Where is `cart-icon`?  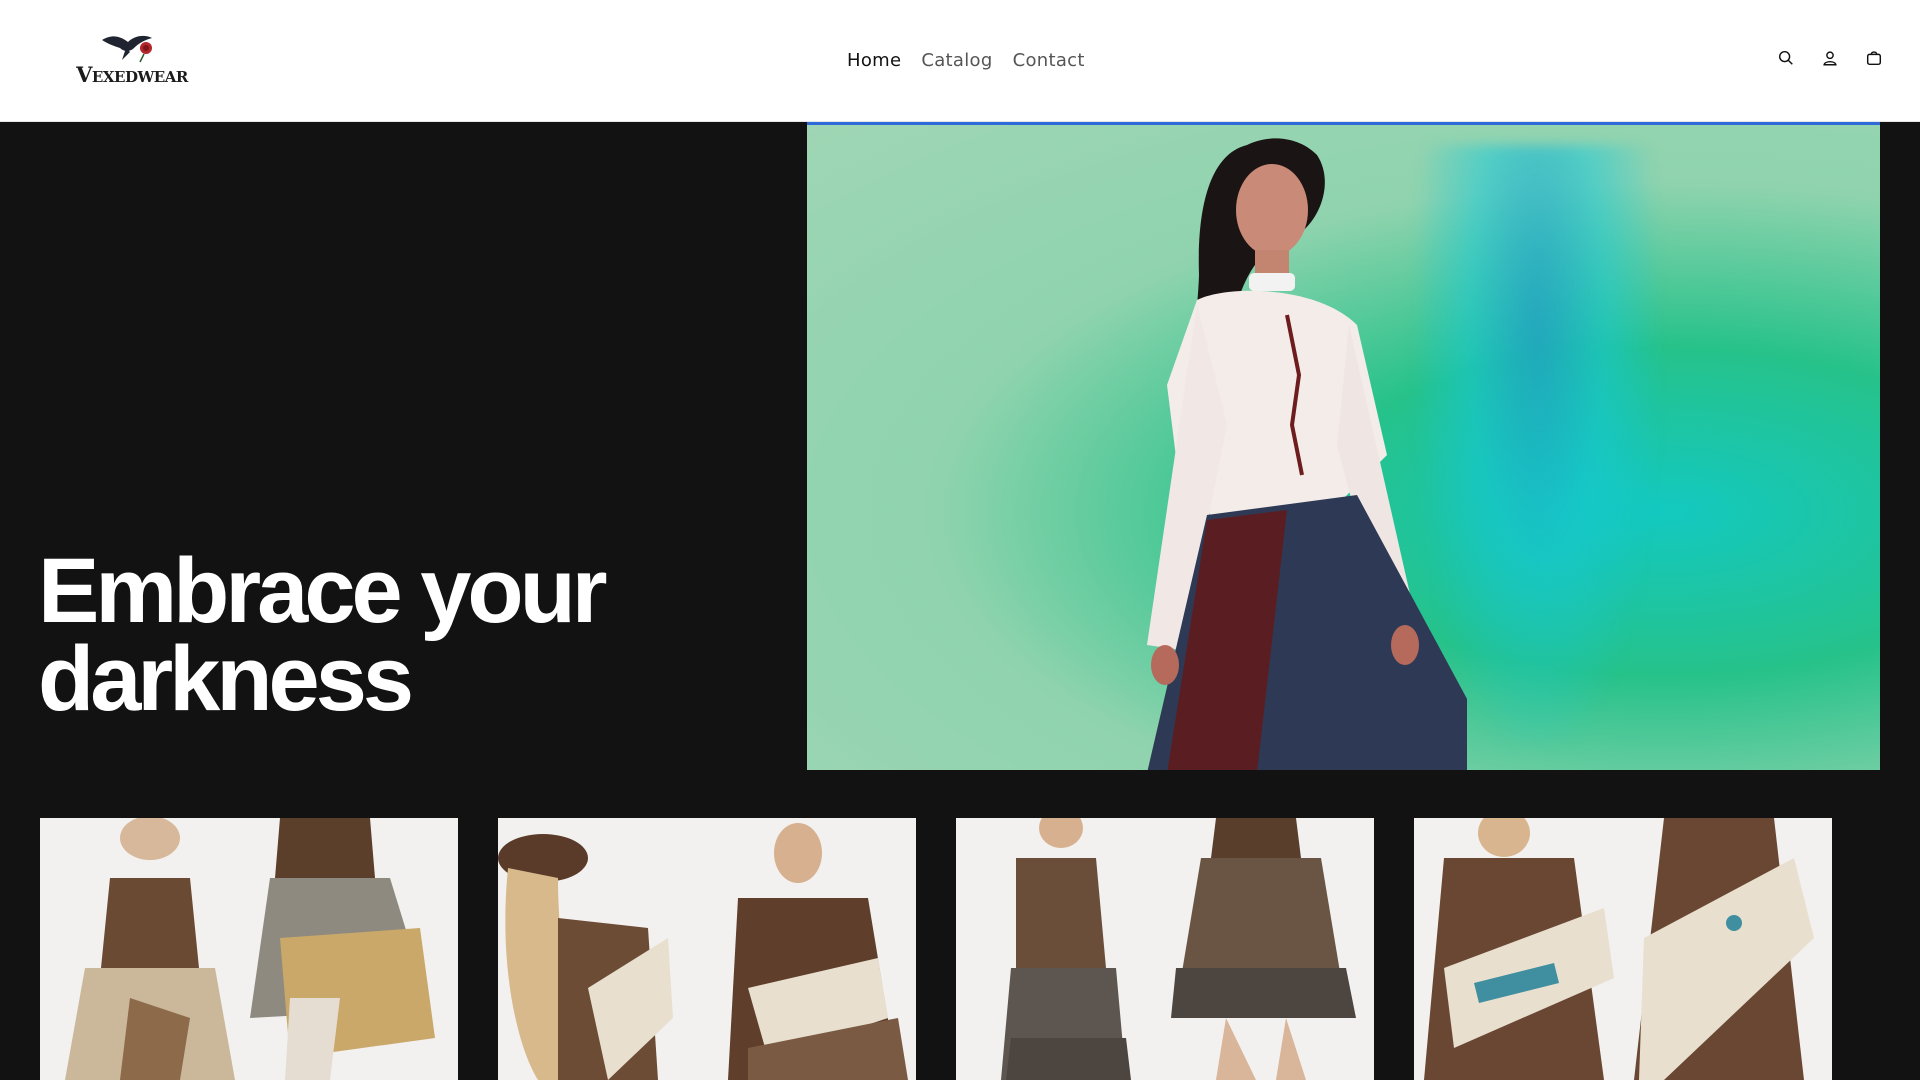 cart-icon is located at coordinates (1874, 58).